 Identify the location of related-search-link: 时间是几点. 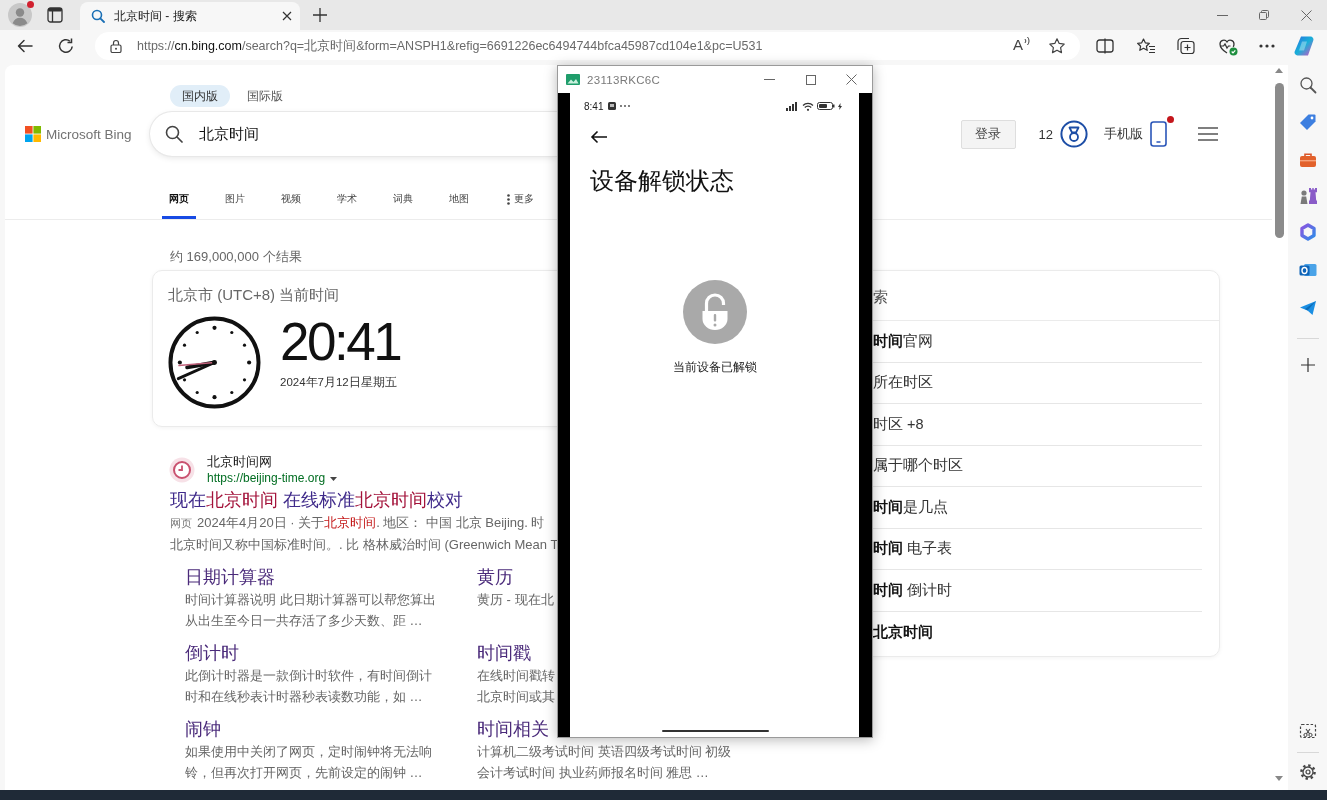
(910, 507).